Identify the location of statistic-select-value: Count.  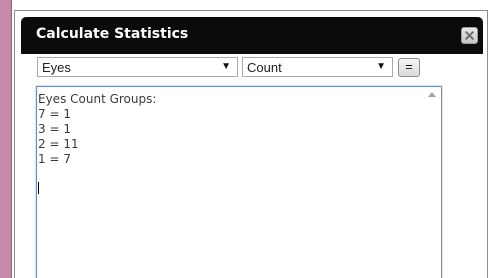
(264, 67).